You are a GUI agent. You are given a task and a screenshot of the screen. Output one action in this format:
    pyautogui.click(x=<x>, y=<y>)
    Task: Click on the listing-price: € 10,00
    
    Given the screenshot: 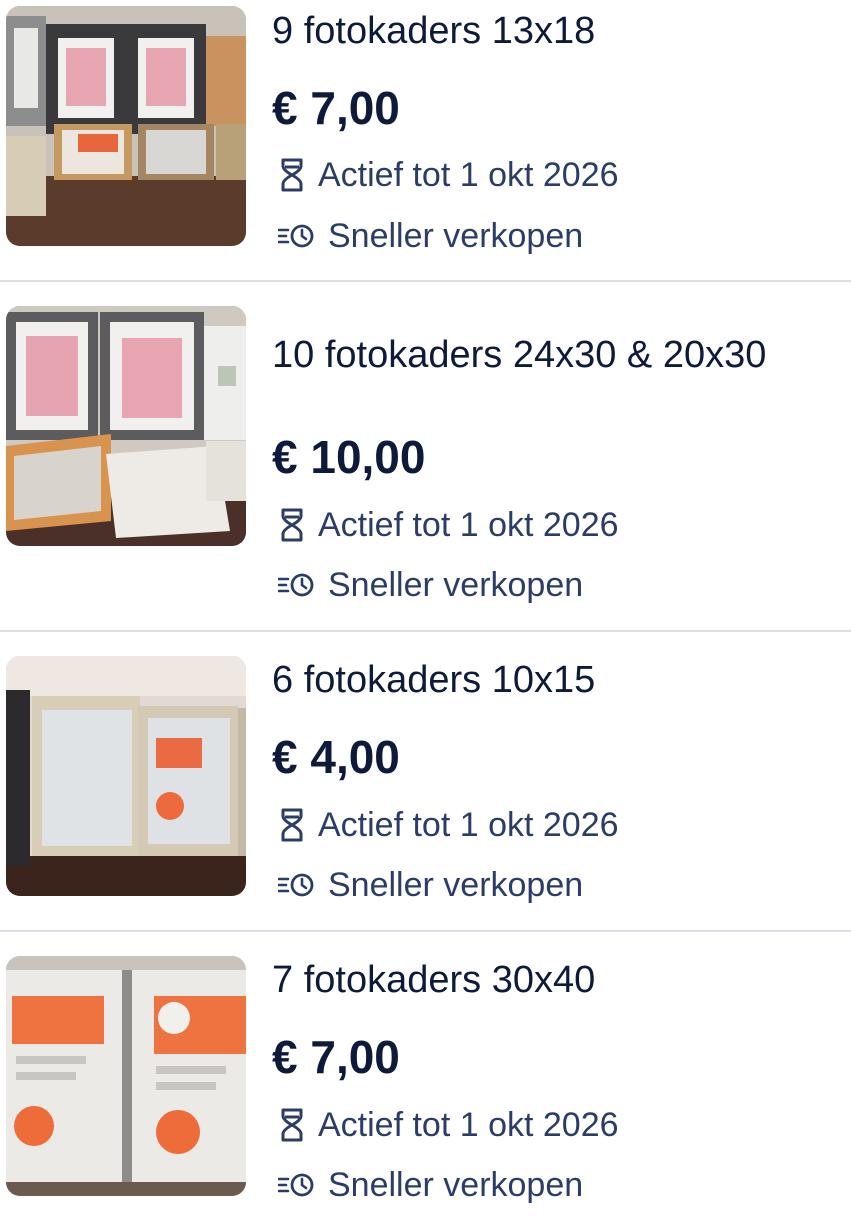 What is the action you would take?
    pyautogui.click(x=349, y=457)
    